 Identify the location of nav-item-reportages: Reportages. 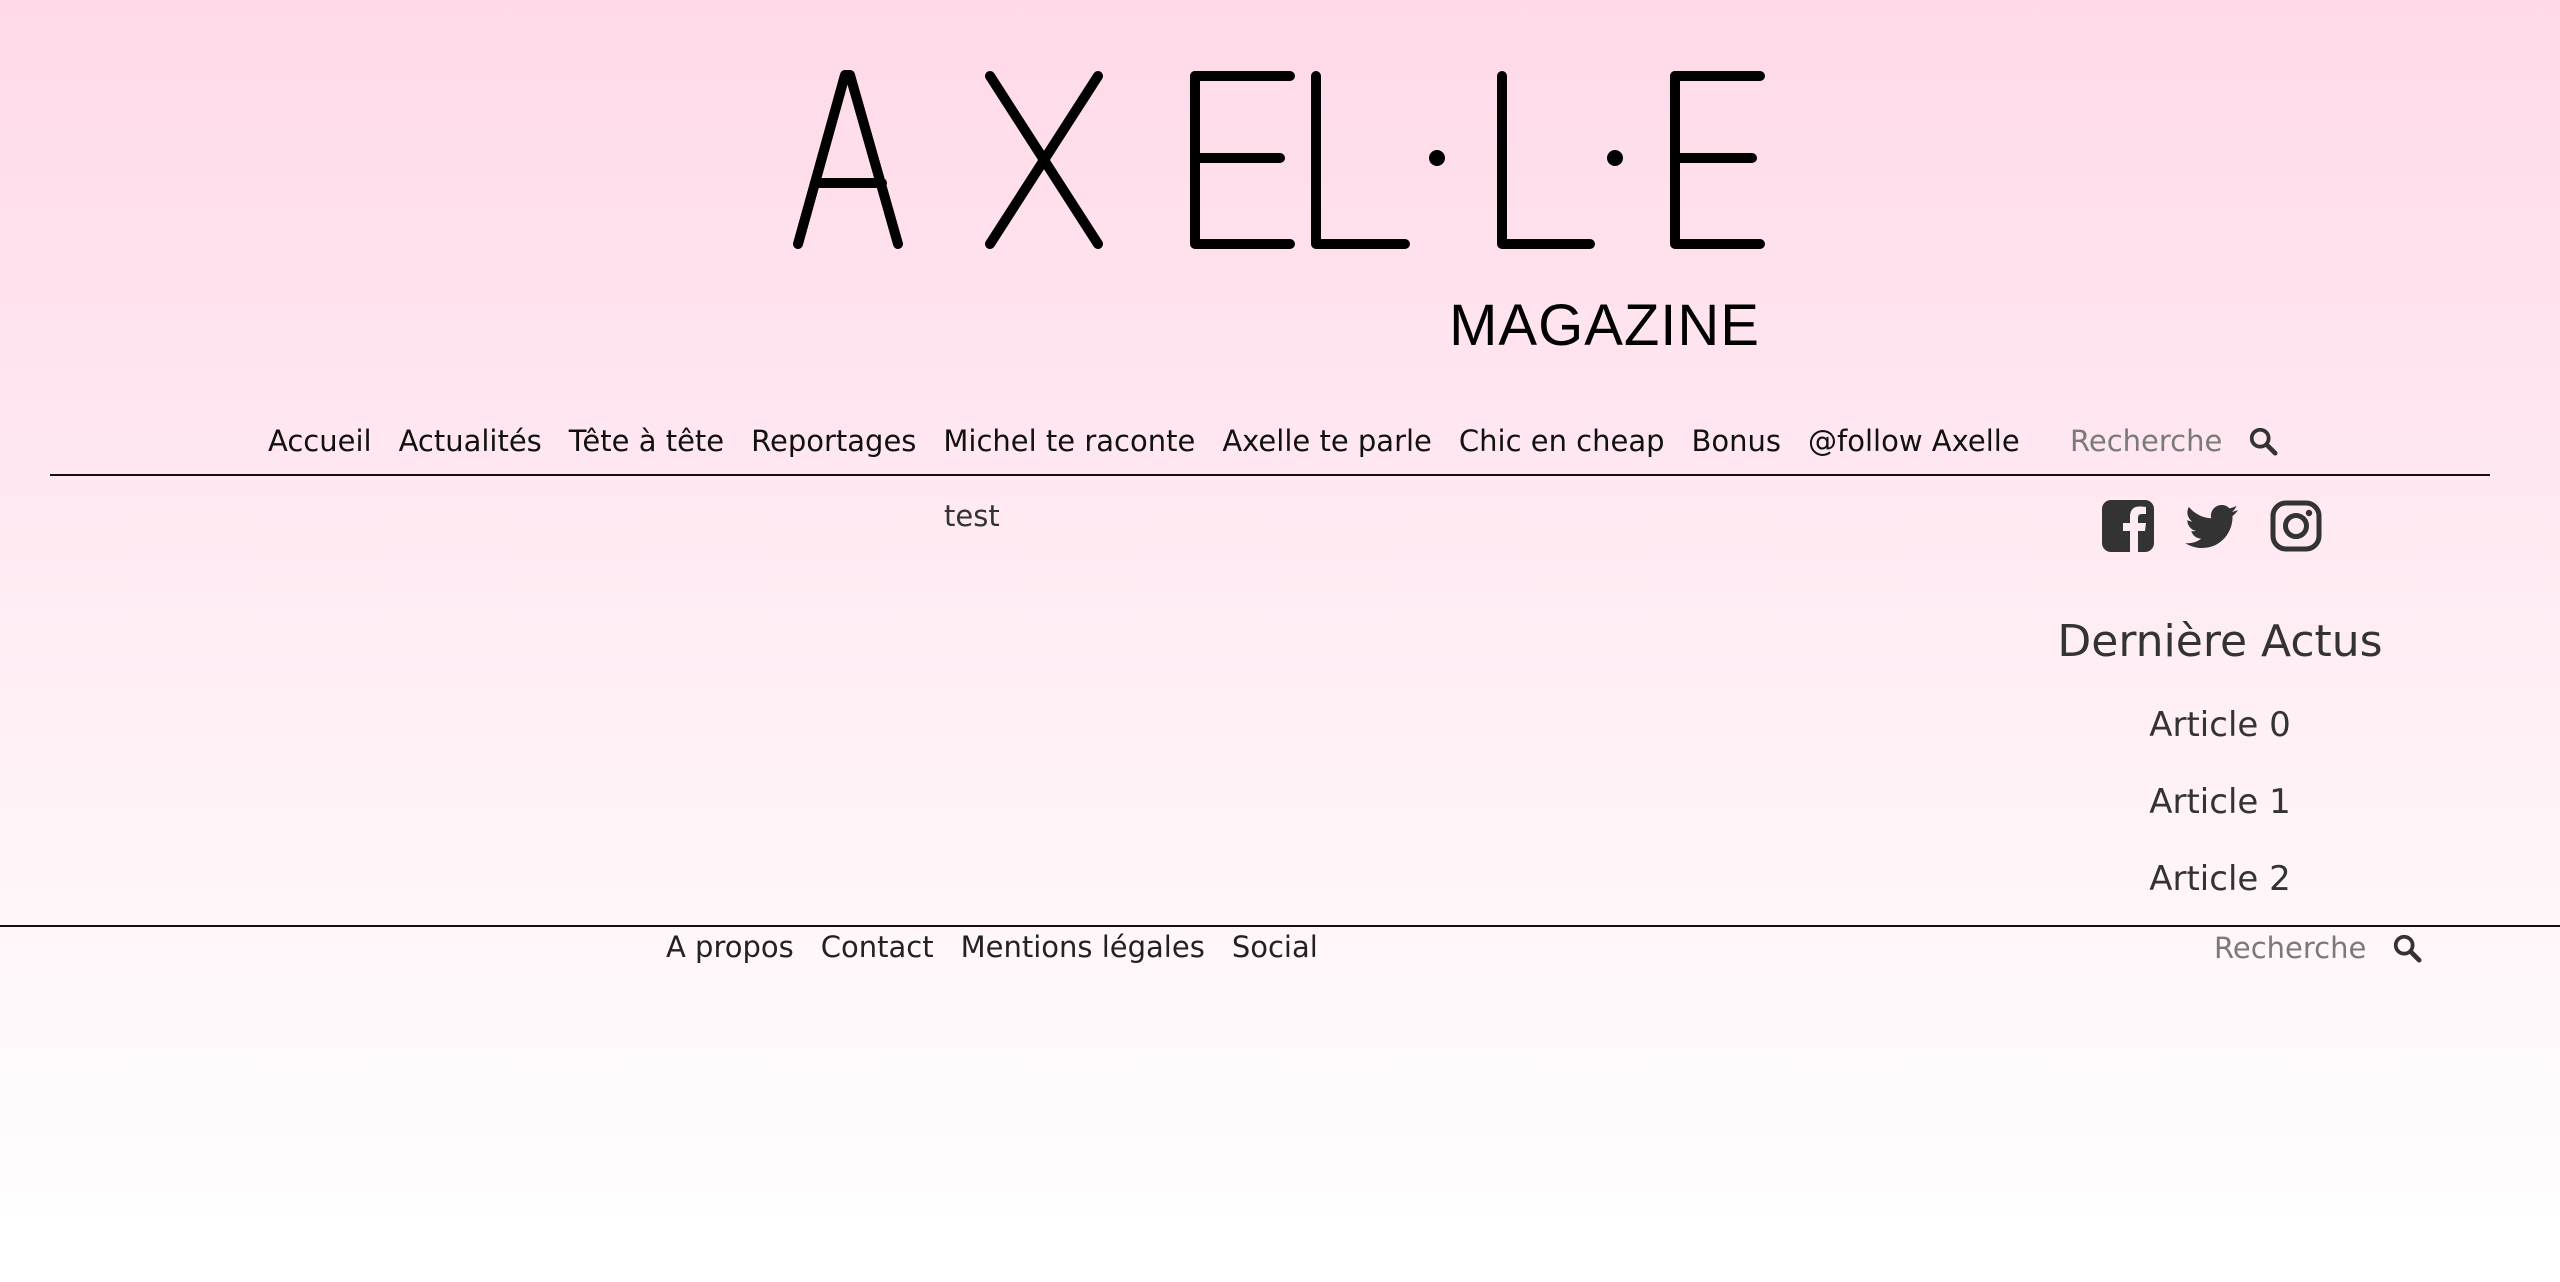
(833, 441).